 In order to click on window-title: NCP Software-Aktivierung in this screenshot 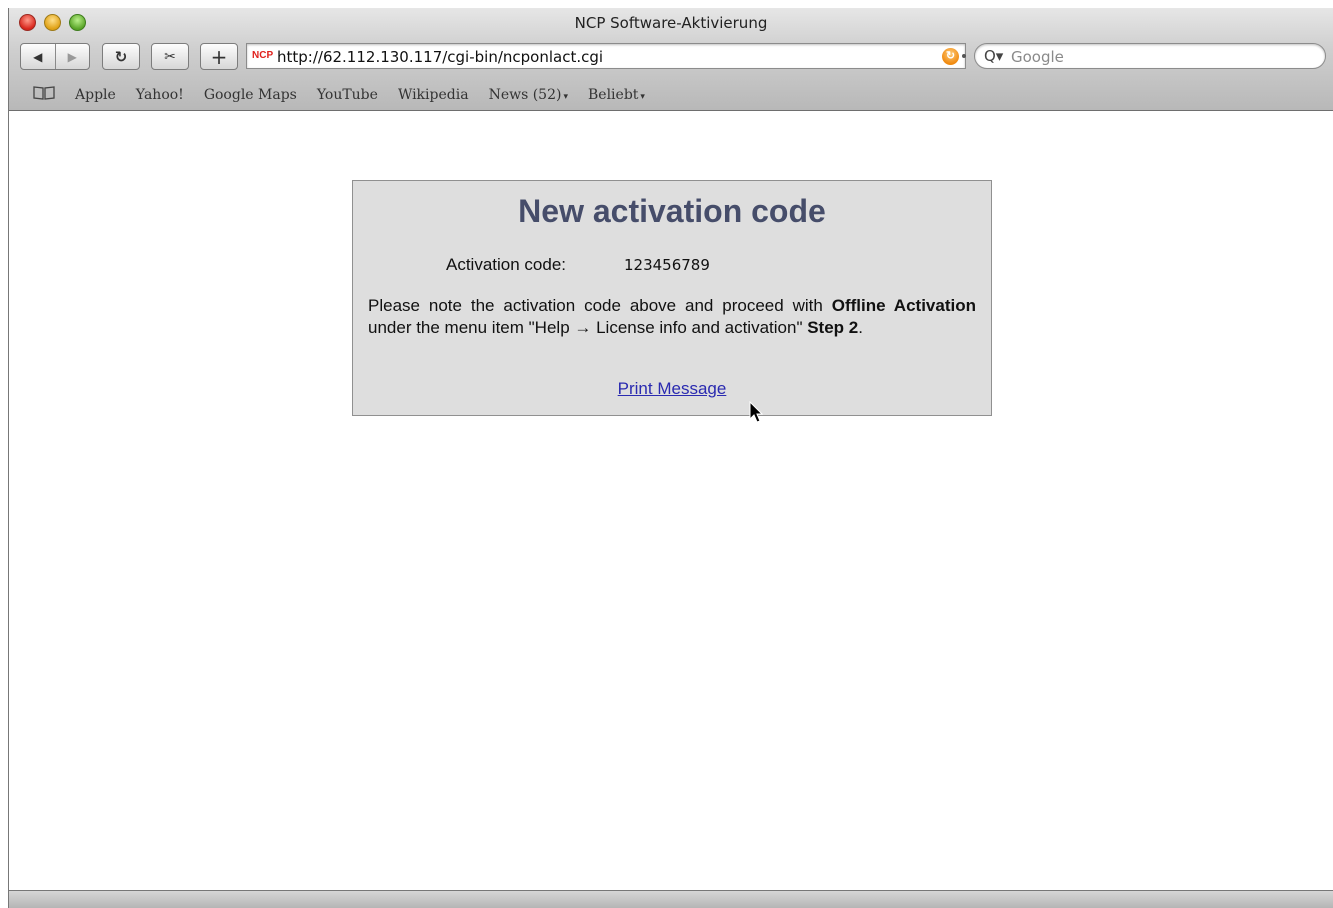, I will do `click(671, 23)`.